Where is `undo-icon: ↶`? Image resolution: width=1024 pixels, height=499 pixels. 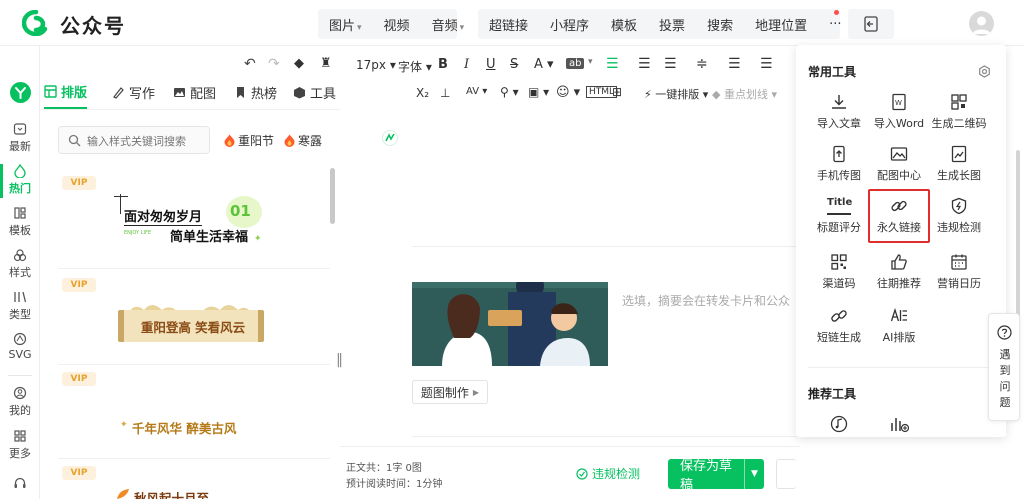
undo-icon: ↶ is located at coordinates (250, 64).